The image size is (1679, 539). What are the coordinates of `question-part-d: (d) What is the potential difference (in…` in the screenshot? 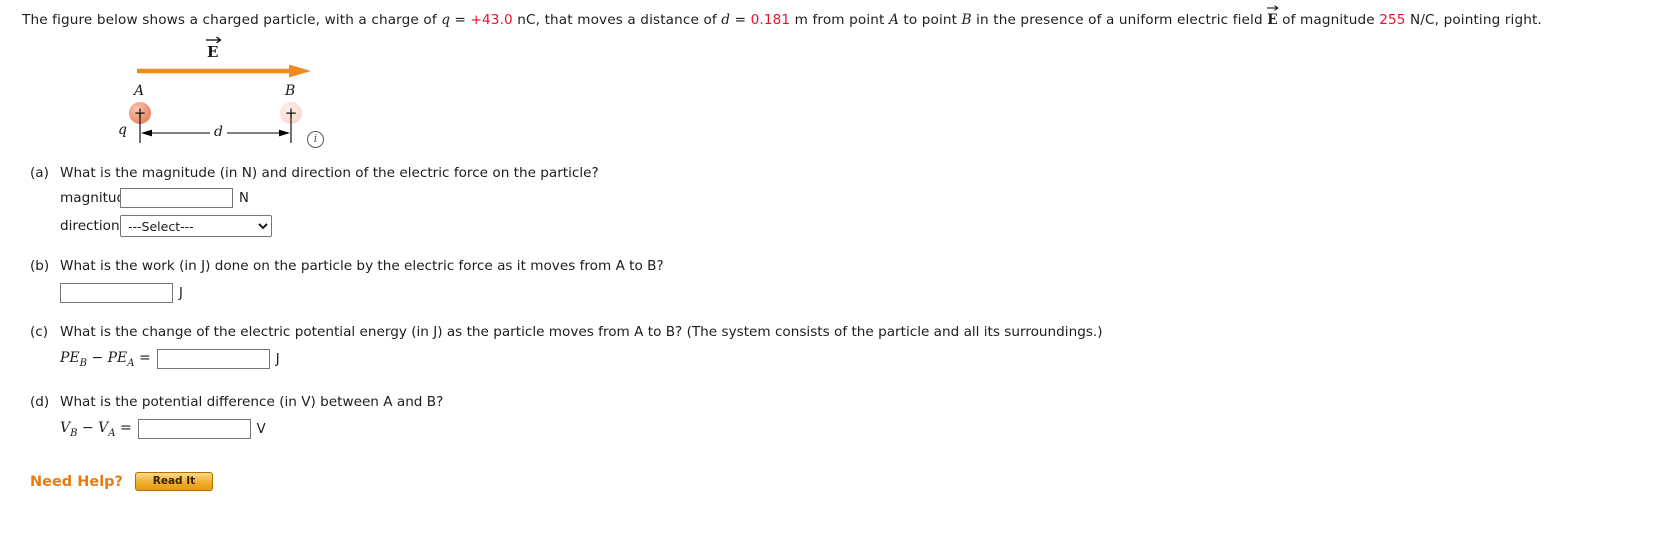 It's located at (236, 416).